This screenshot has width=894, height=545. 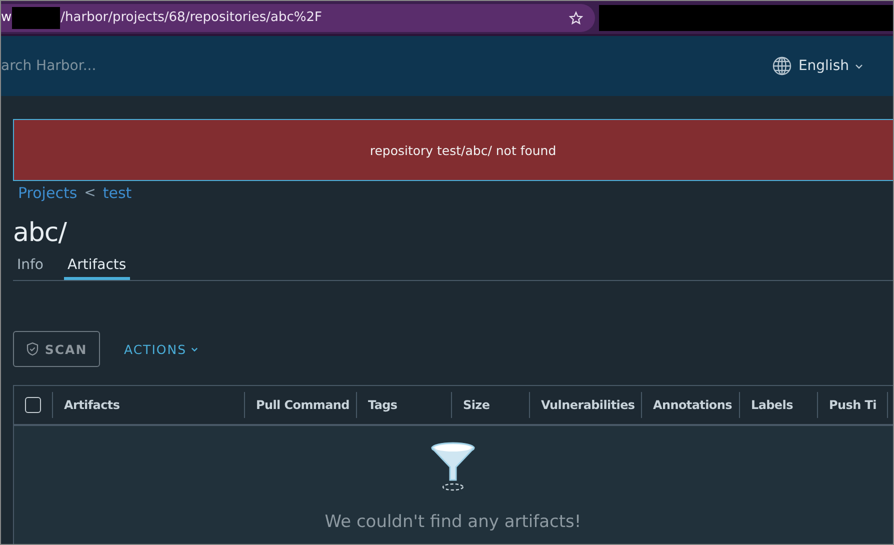 What do you see at coordinates (56, 349) in the screenshot?
I see `scan-button: SCAN` at bounding box center [56, 349].